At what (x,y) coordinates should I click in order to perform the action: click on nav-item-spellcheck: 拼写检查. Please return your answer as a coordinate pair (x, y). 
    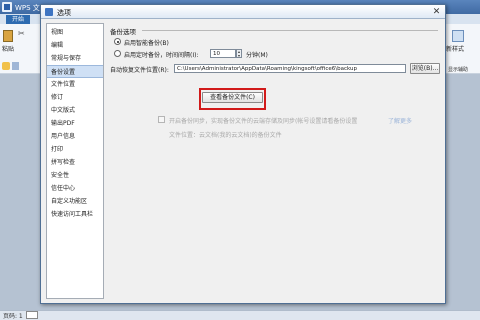
    Looking at the image, I should click on (75, 162).